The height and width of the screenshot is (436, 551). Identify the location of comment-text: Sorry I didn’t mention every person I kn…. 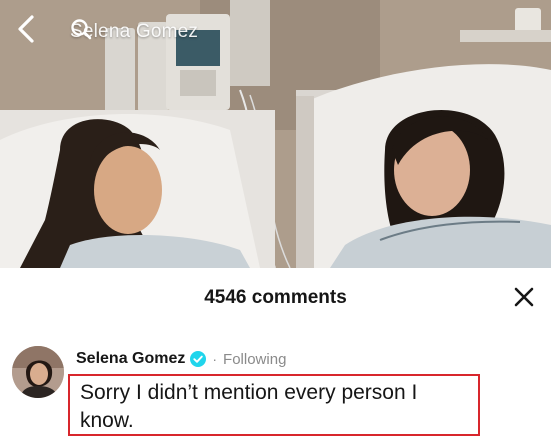
(249, 406).